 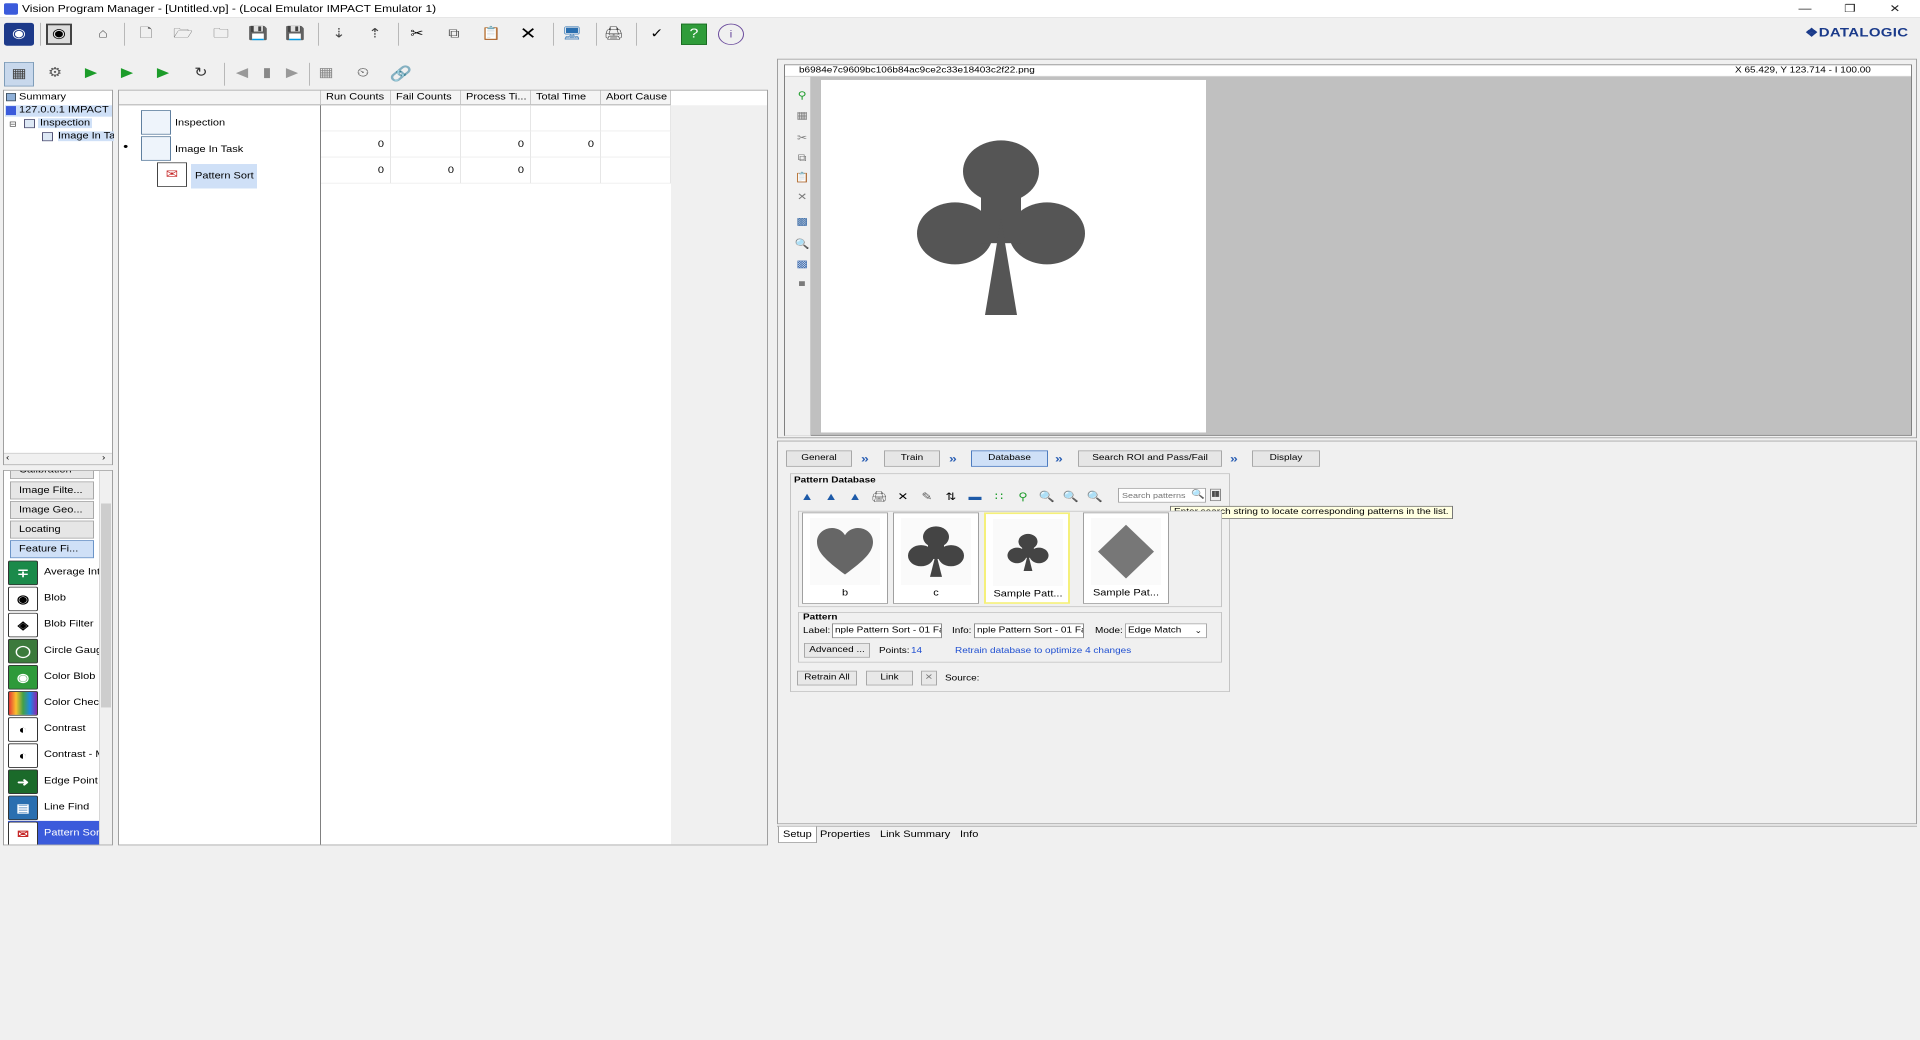 I want to click on tool-circle-gauge: ◯ Circle Gaug, so click(x=60, y=651).